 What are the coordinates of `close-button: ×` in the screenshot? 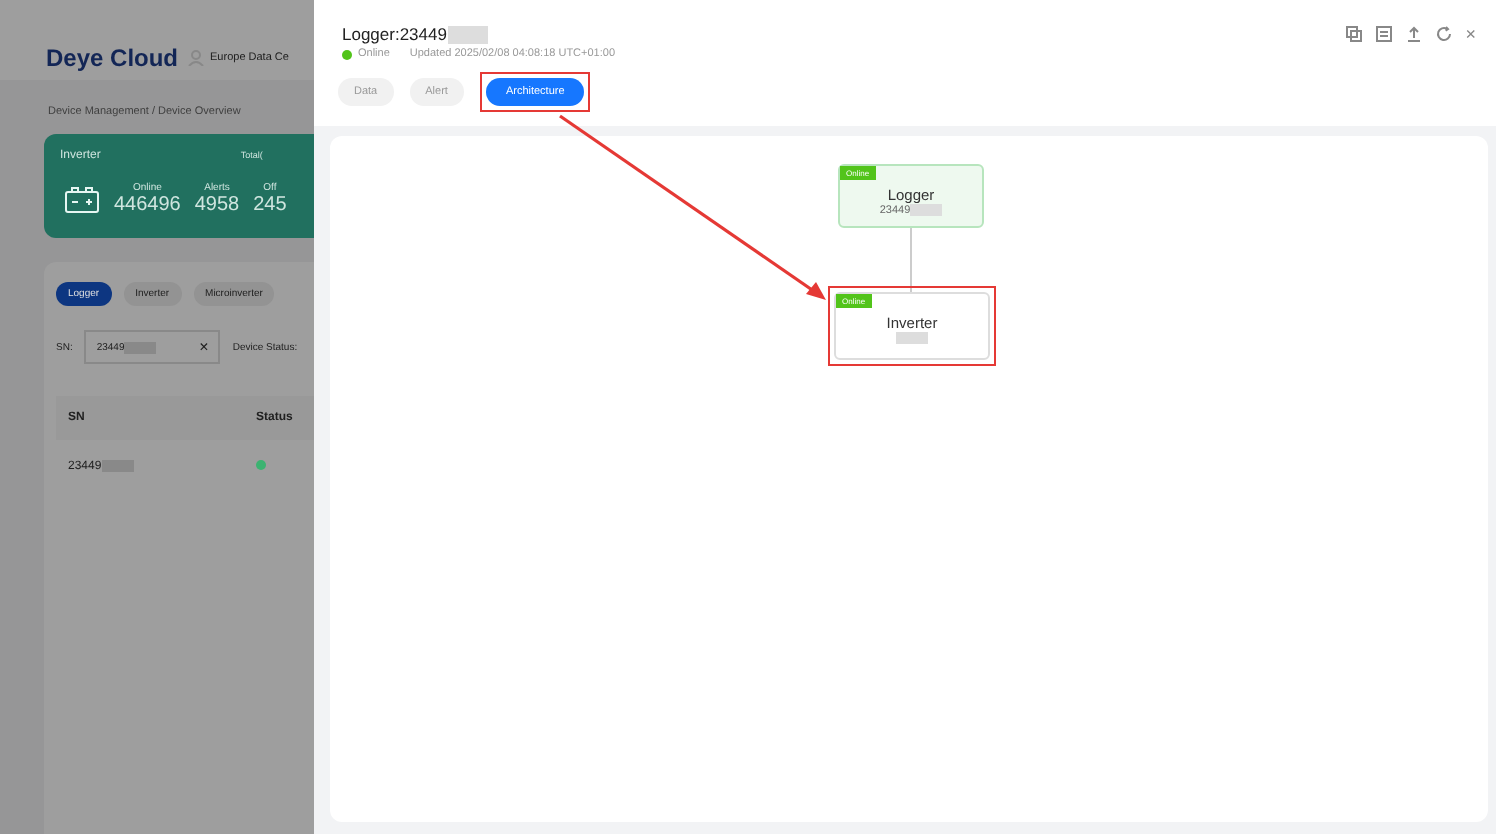 It's located at (1470, 34).